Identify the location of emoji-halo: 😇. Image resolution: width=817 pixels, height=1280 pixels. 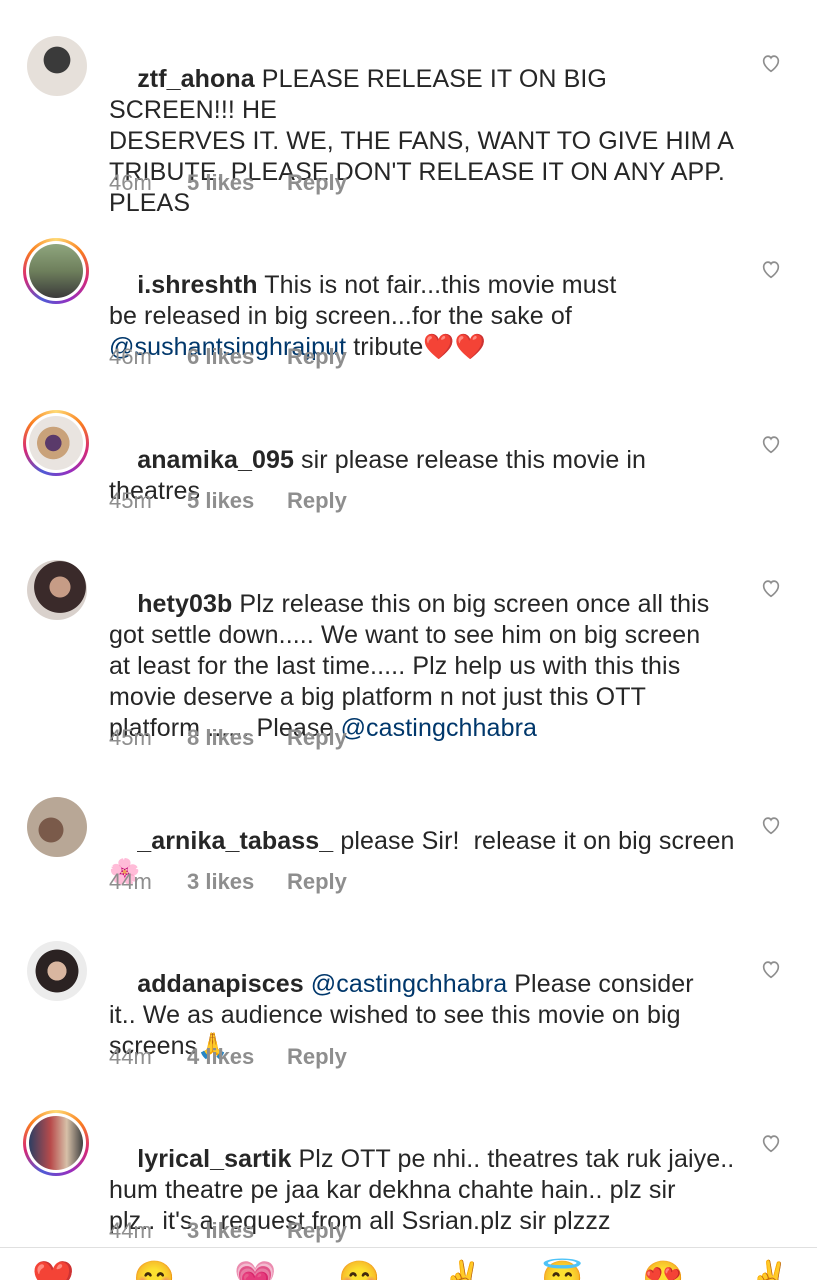
(562, 1271).